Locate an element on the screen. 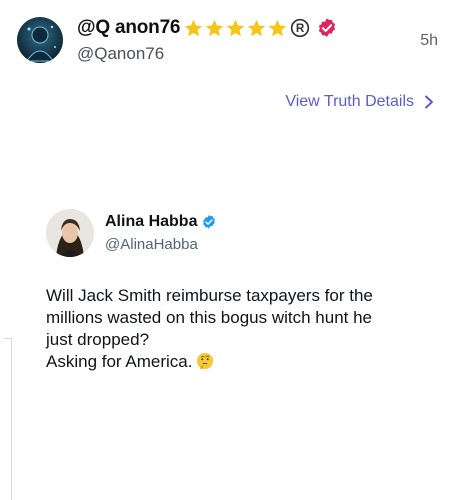 This screenshot has width=456, height=500. quoted-text-line: just dropped? is located at coordinates (98, 339).